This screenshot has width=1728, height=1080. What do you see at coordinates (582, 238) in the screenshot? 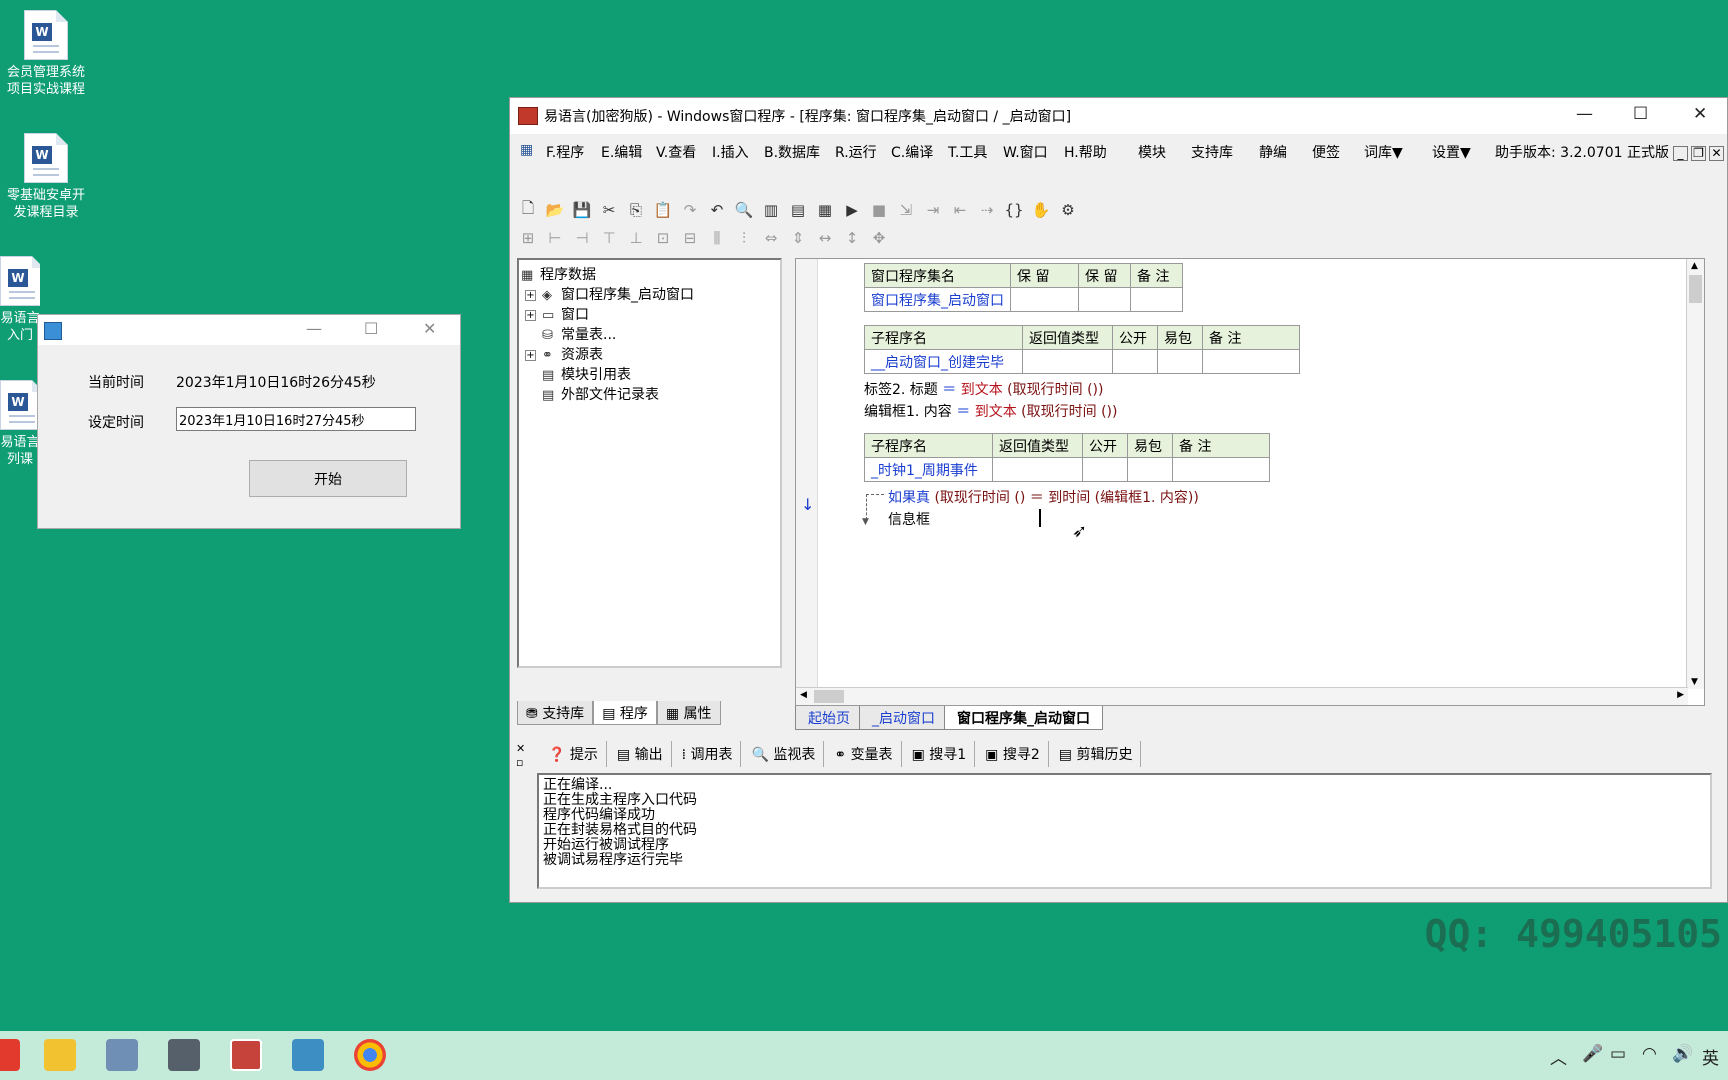
I see `align-right-icon: ⊣` at bounding box center [582, 238].